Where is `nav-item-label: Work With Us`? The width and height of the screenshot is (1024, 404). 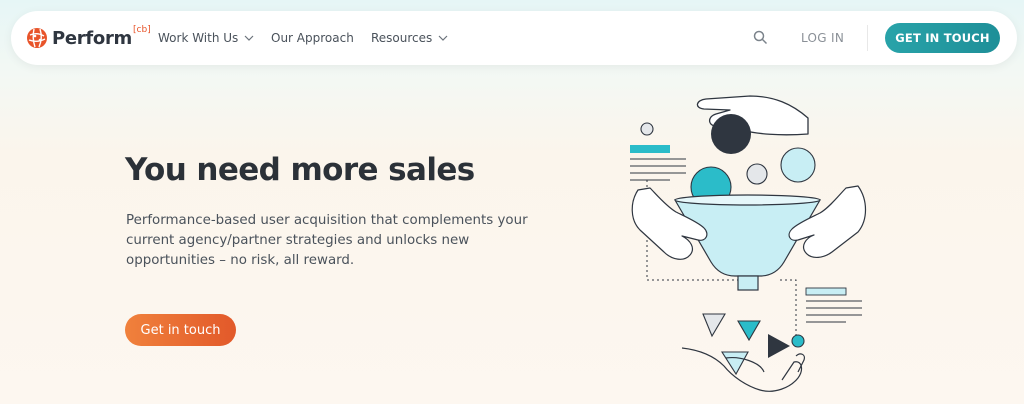
nav-item-label: Work With Us is located at coordinates (198, 38).